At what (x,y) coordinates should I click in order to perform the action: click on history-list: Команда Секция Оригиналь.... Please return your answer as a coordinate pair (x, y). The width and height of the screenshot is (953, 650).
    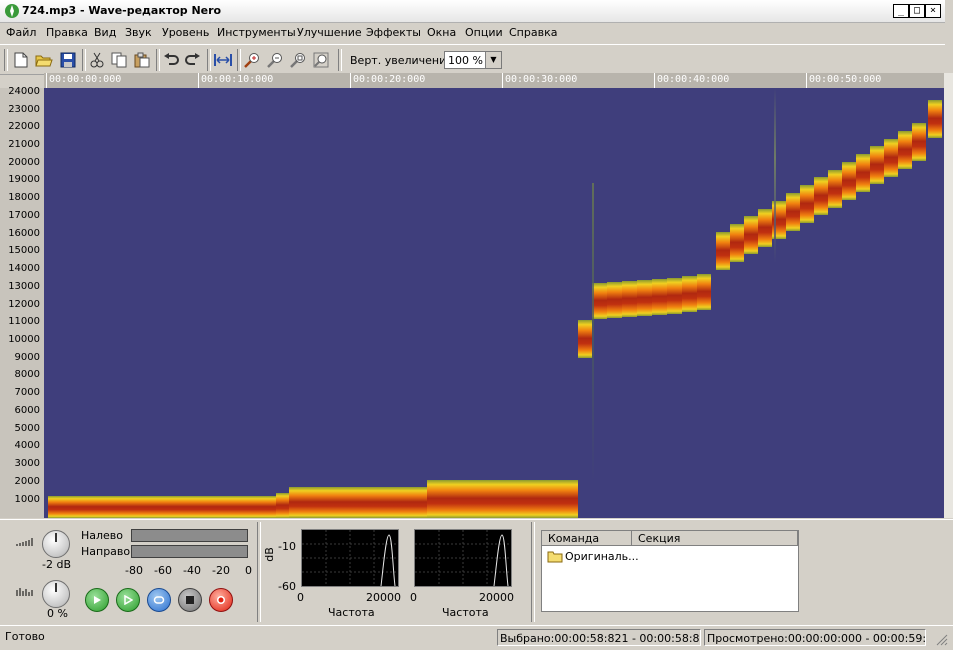
    Looking at the image, I should click on (670, 571).